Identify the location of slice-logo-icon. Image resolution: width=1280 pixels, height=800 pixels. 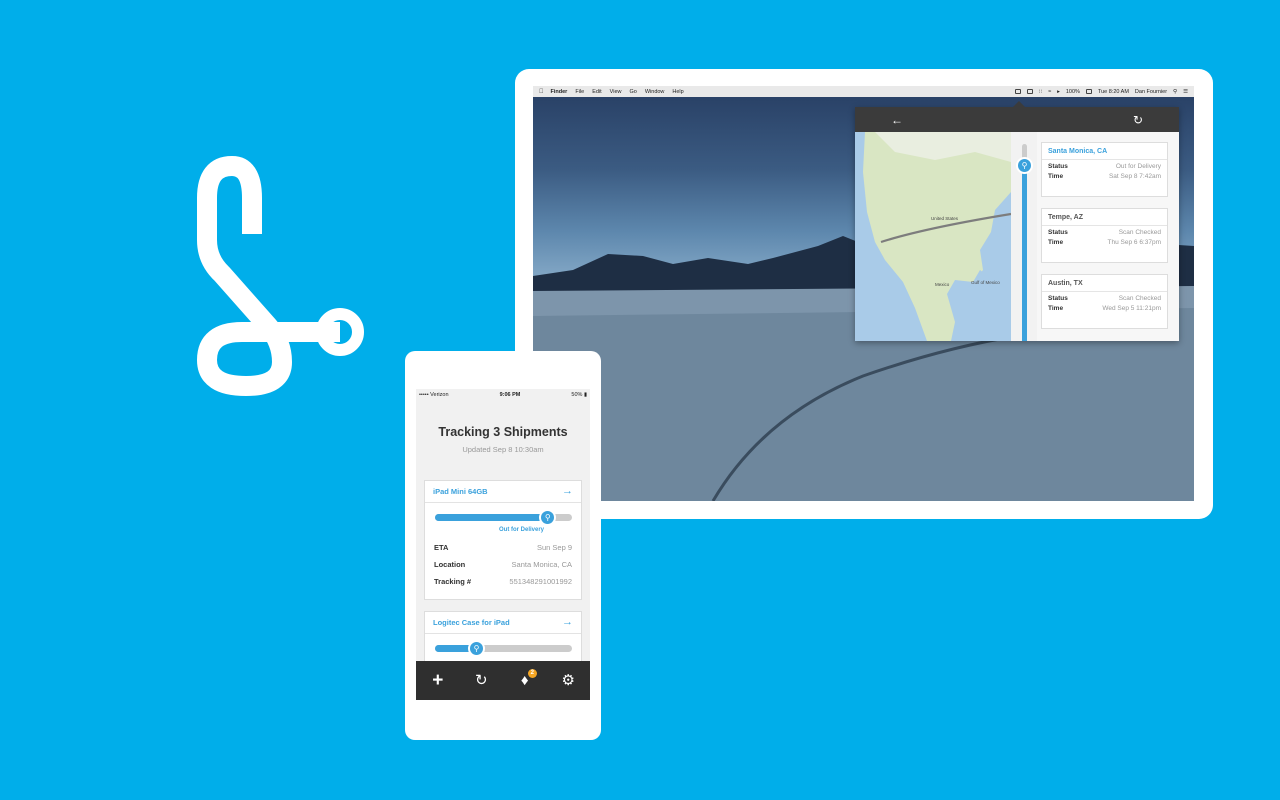
(280, 276).